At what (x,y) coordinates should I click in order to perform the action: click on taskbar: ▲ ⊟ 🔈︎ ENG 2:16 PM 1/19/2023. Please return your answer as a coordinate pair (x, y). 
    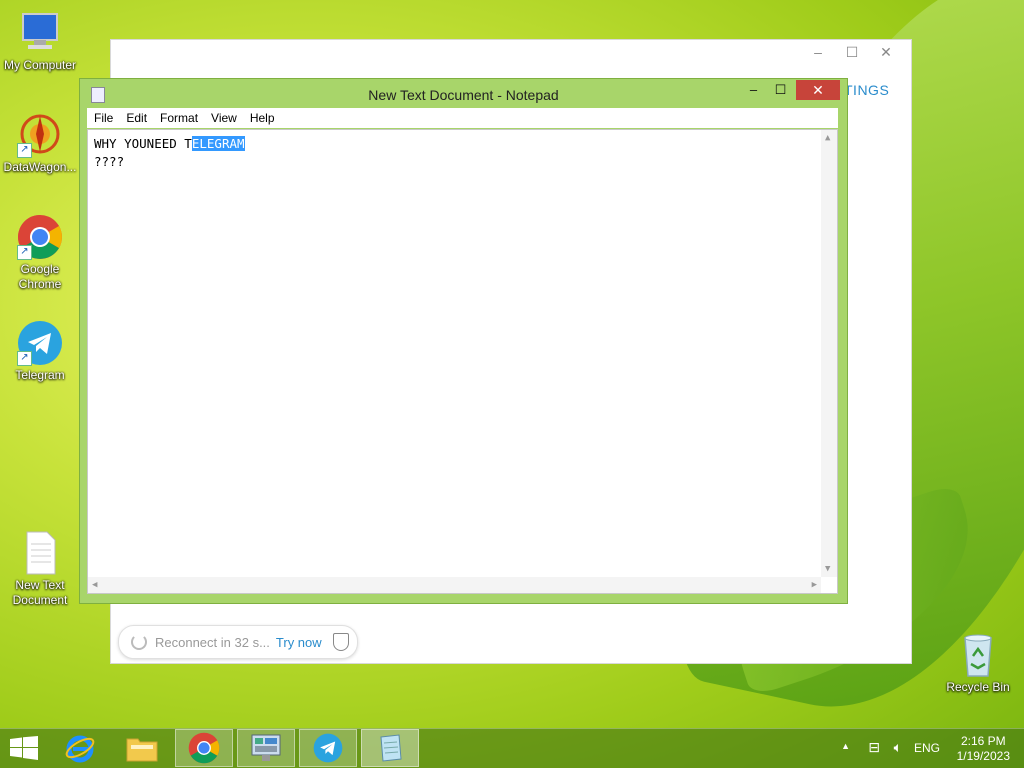
    Looking at the image, I should click on (512, 748).